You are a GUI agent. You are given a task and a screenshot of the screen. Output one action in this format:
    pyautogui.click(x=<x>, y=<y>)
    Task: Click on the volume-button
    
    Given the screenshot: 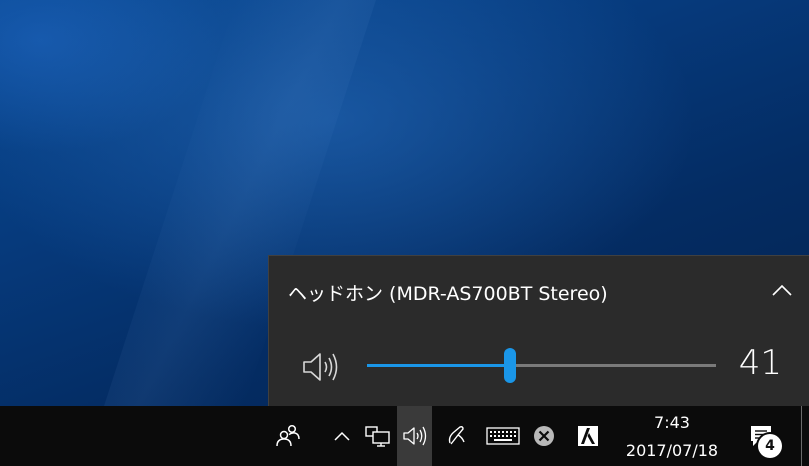 What is the action you would take?
    pyautogui.click(x=414, y=436)
    